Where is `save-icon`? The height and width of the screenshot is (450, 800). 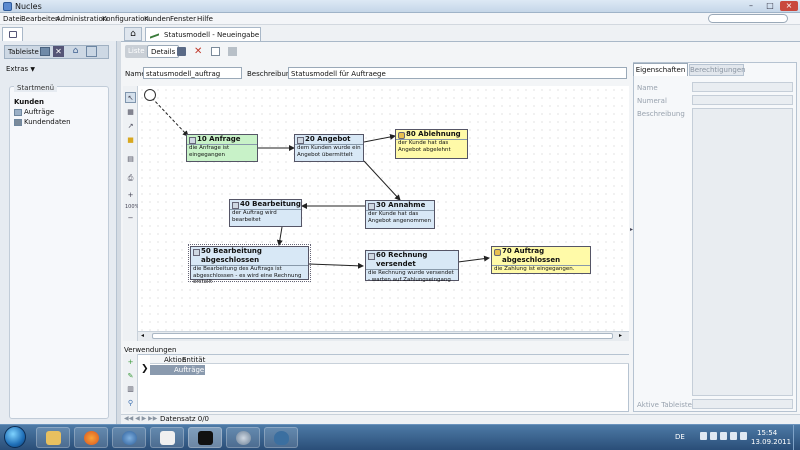
save-icon is located at coordinates (181, 51).